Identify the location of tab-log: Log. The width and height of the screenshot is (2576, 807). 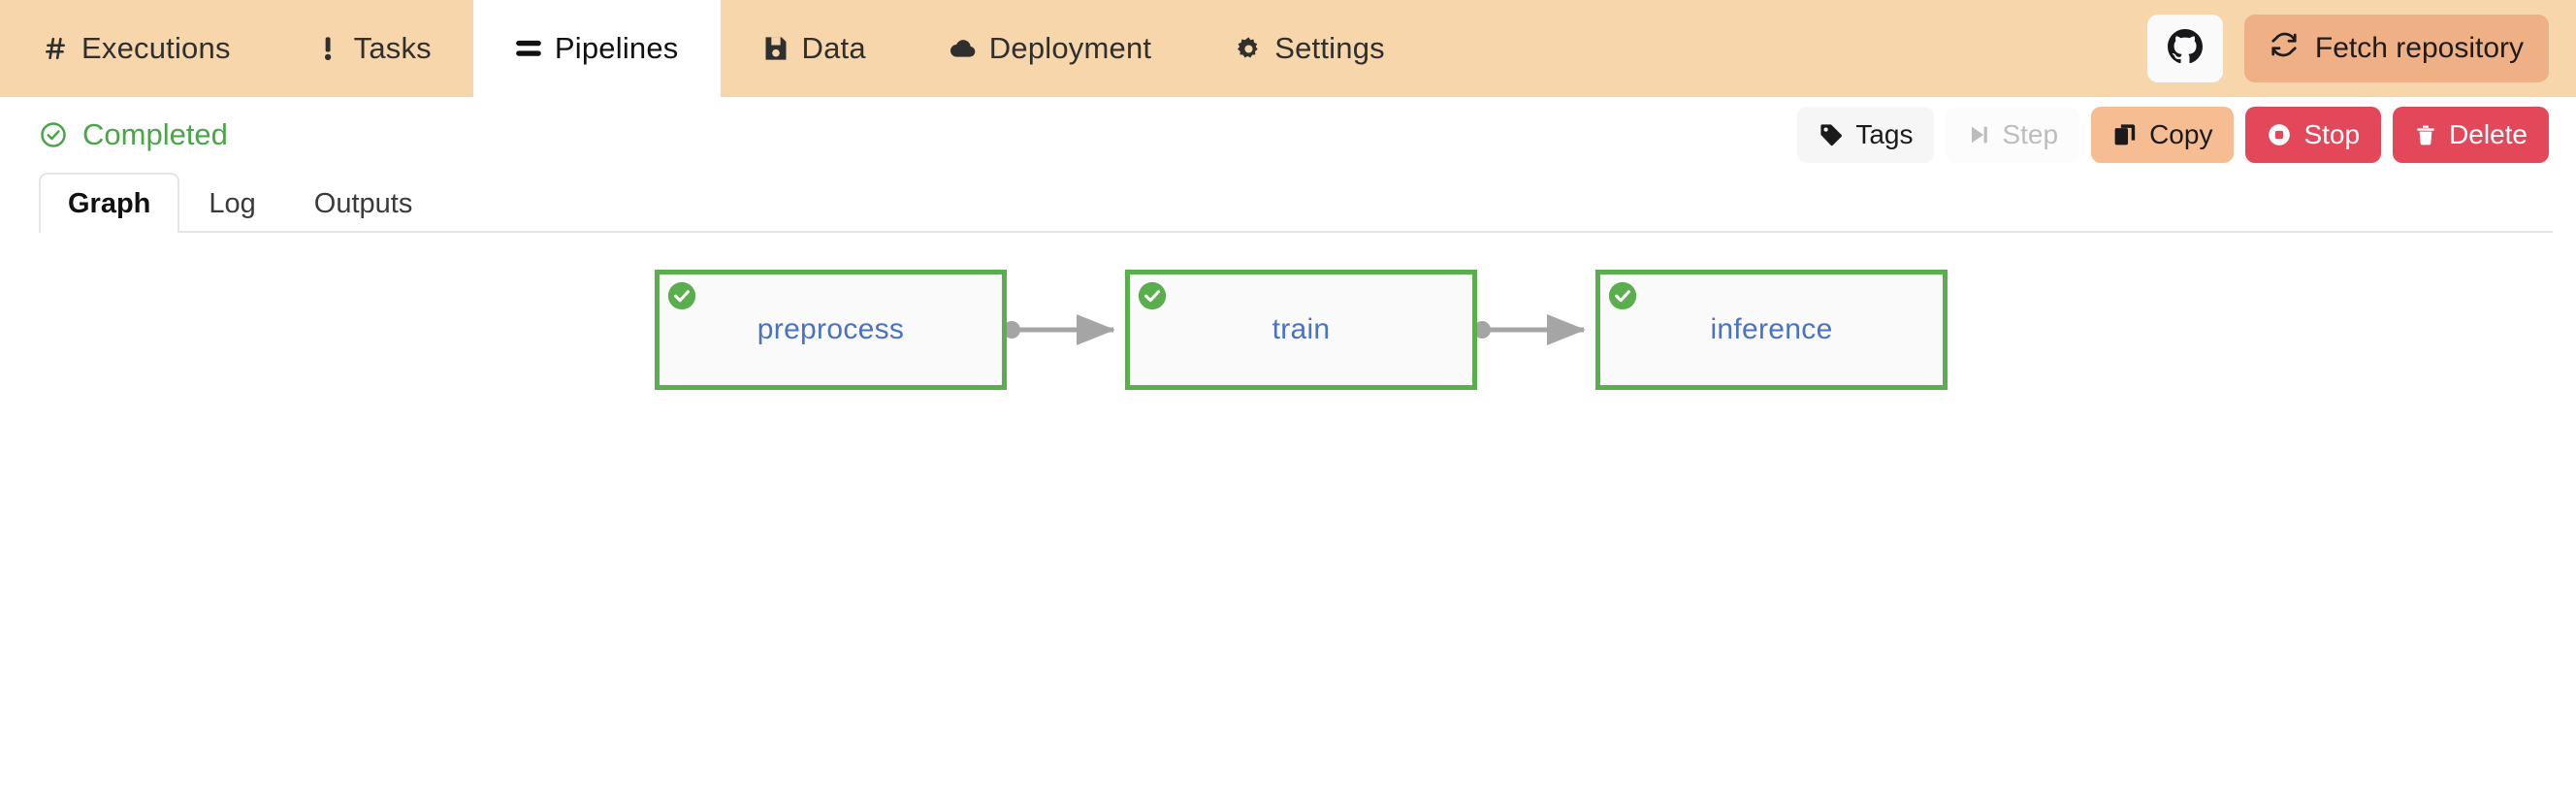
(231, 203).